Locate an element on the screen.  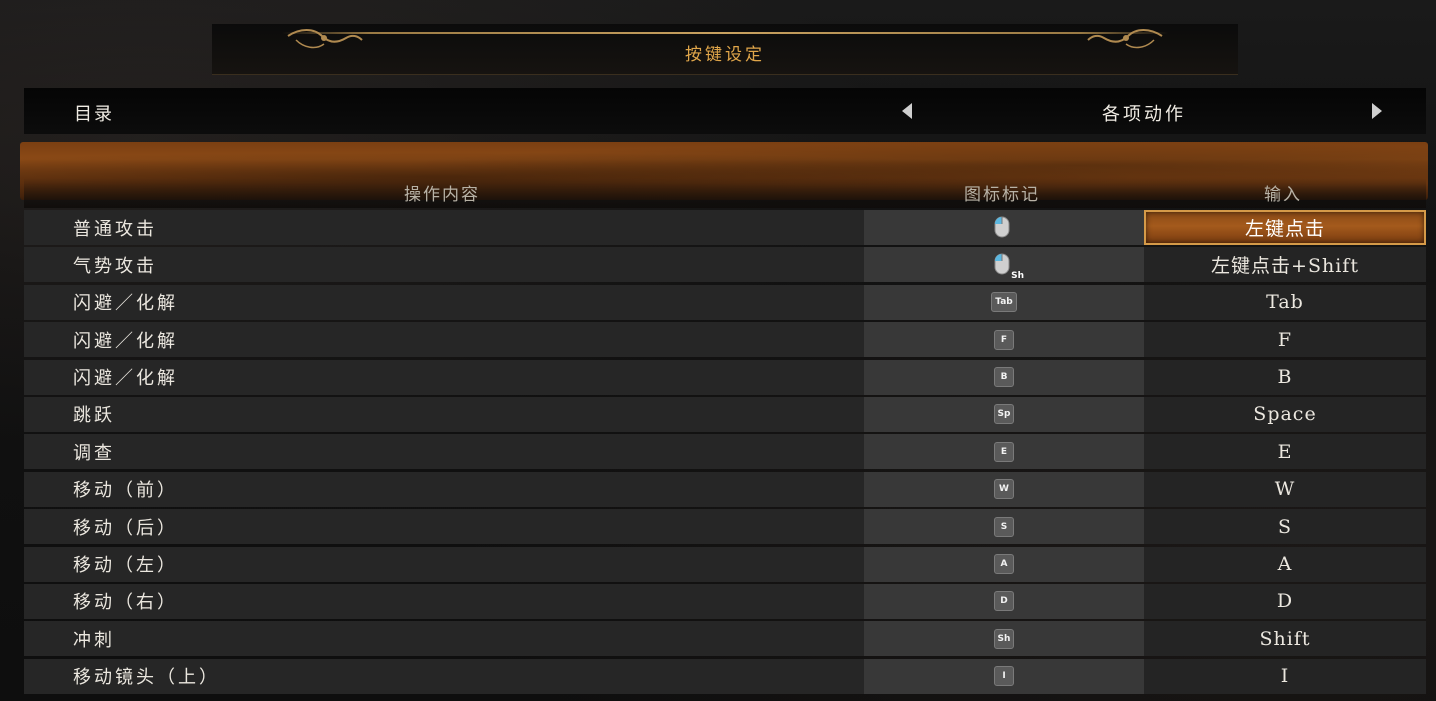
title-banner: 按键设定 is located at coordinates (725, 49).